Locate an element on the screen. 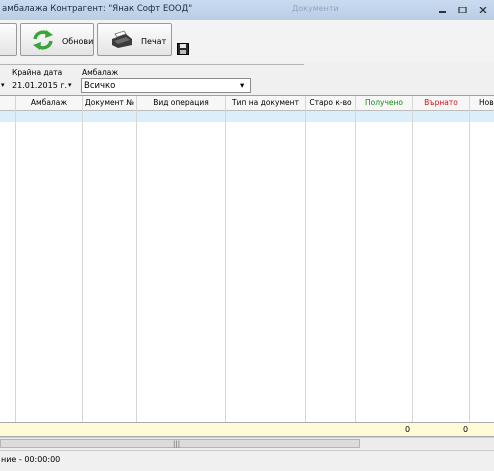 The height and width of the screenshot is (471, 494). scrollbar-thumb: ||| is located at coordinates (180, 443).